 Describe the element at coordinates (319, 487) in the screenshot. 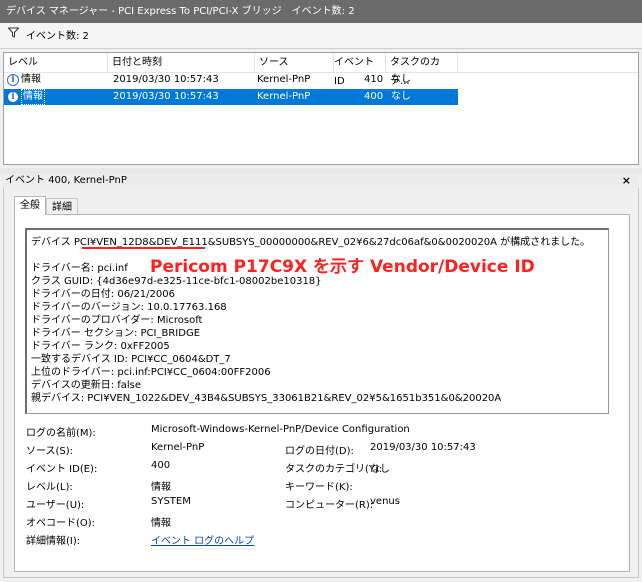

I see `keywords-label: キーワード(K):` at that location.